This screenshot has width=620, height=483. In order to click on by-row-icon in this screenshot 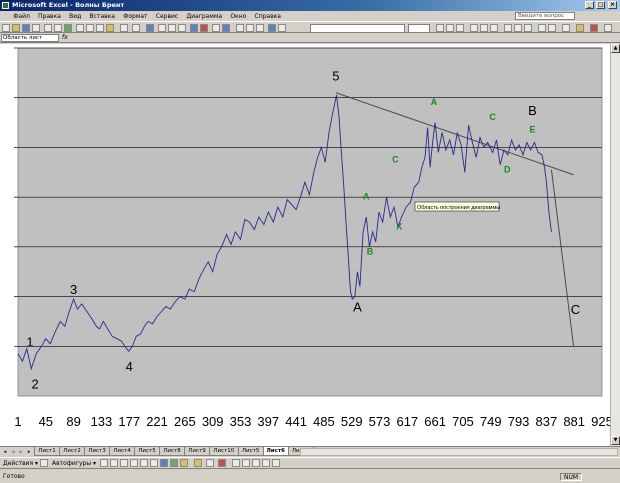, I will do `click(272, 28)`.